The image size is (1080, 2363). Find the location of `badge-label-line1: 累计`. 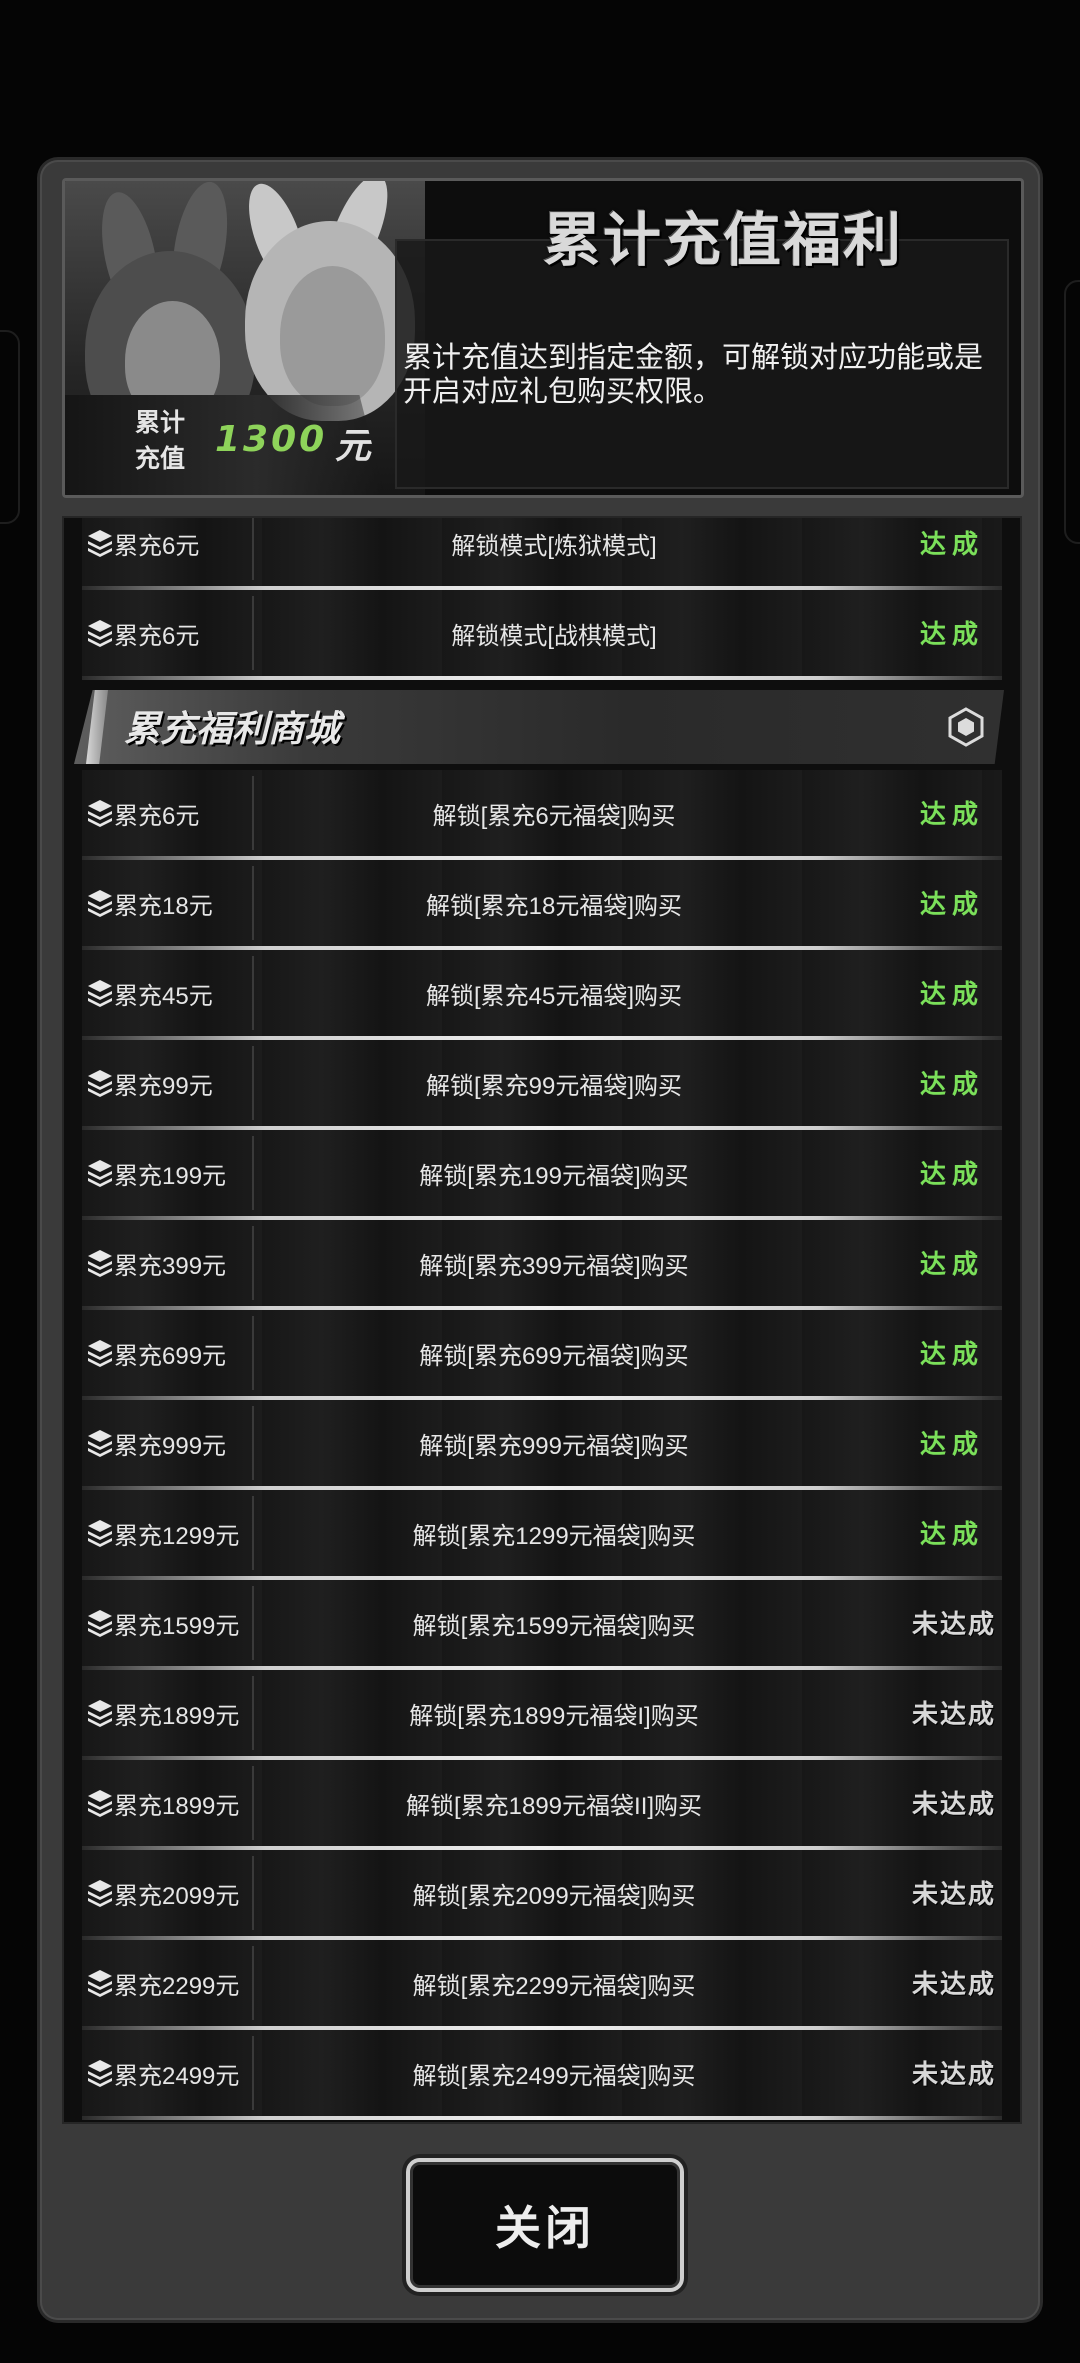

badge-label-line1: 累计 is located at coordinates (159, 423).